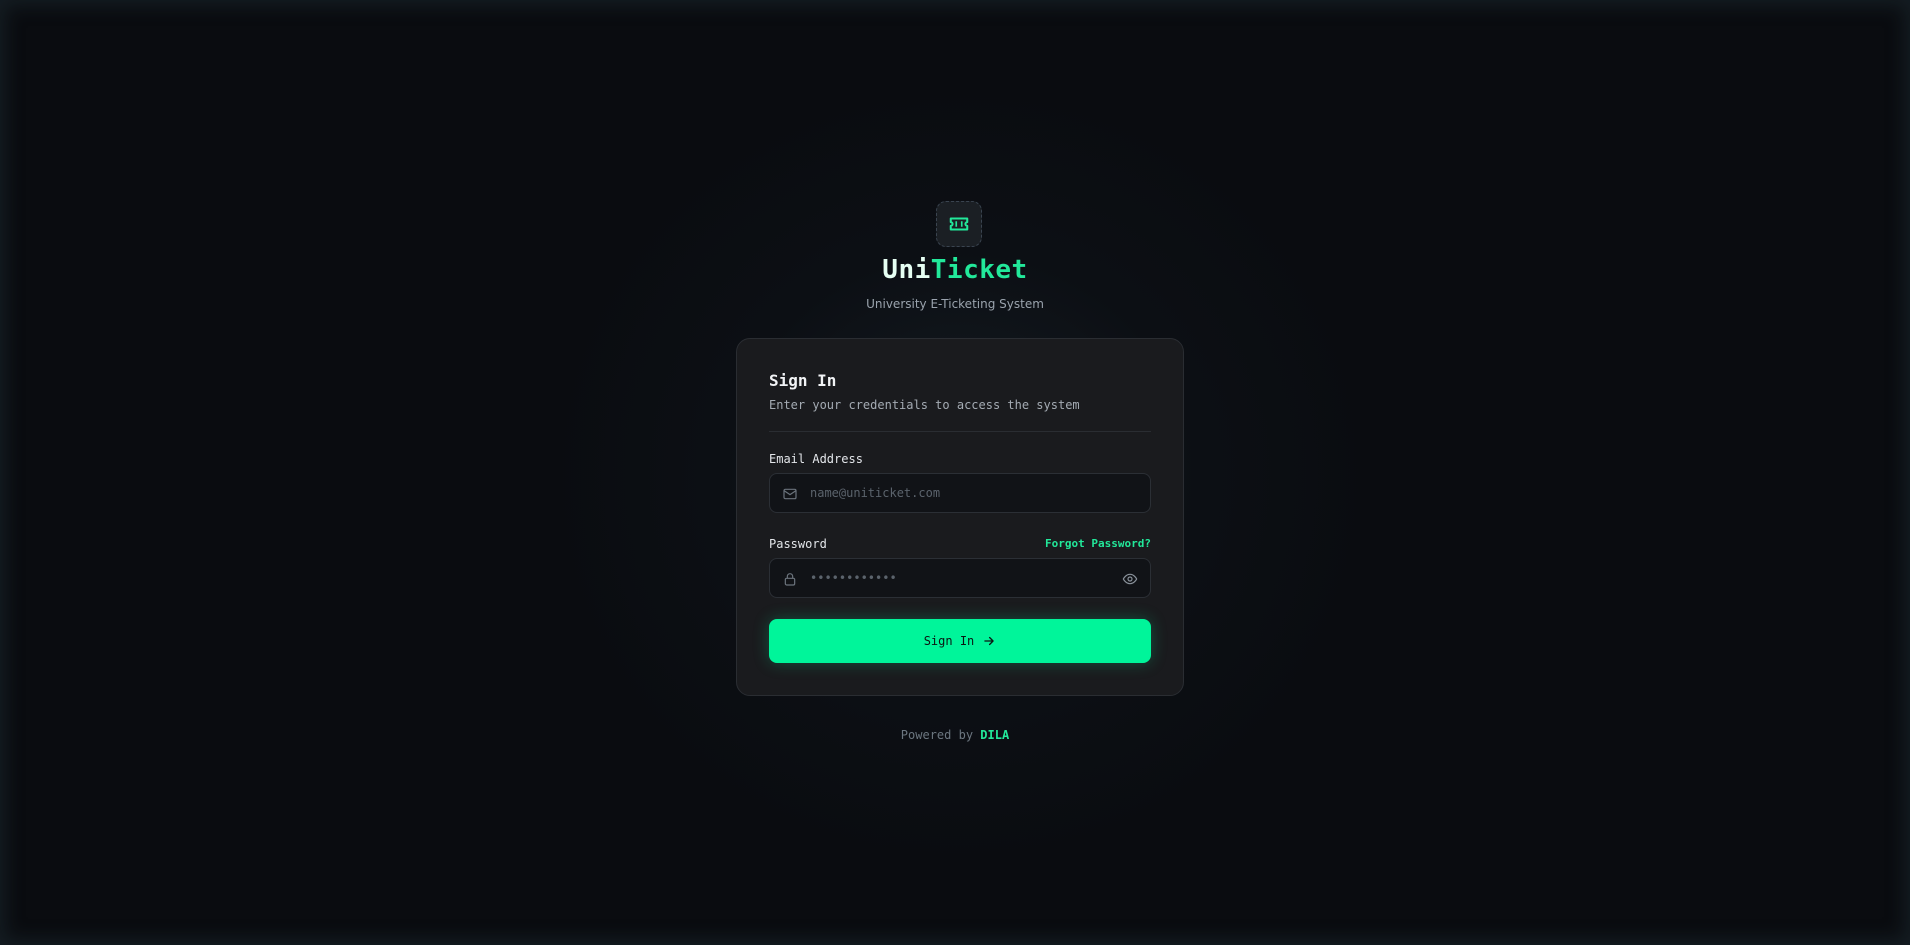 The image size is (1910, 945). Describe the element at coordinates (906, 270) in the screenshot. I see `app-title-uni: Uni` at that location.